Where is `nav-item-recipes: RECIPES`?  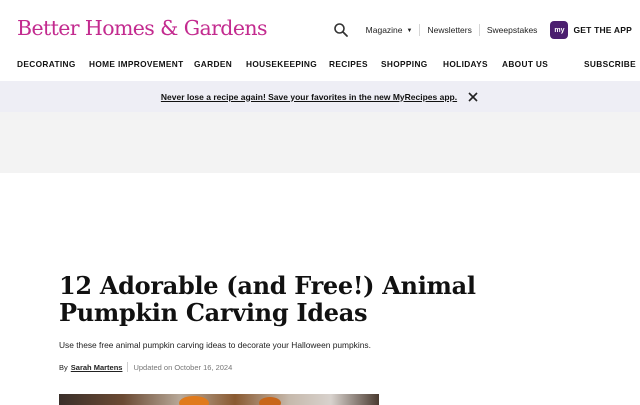 nav-item-recipes: RECIPES is located at coordinates (348, 64).